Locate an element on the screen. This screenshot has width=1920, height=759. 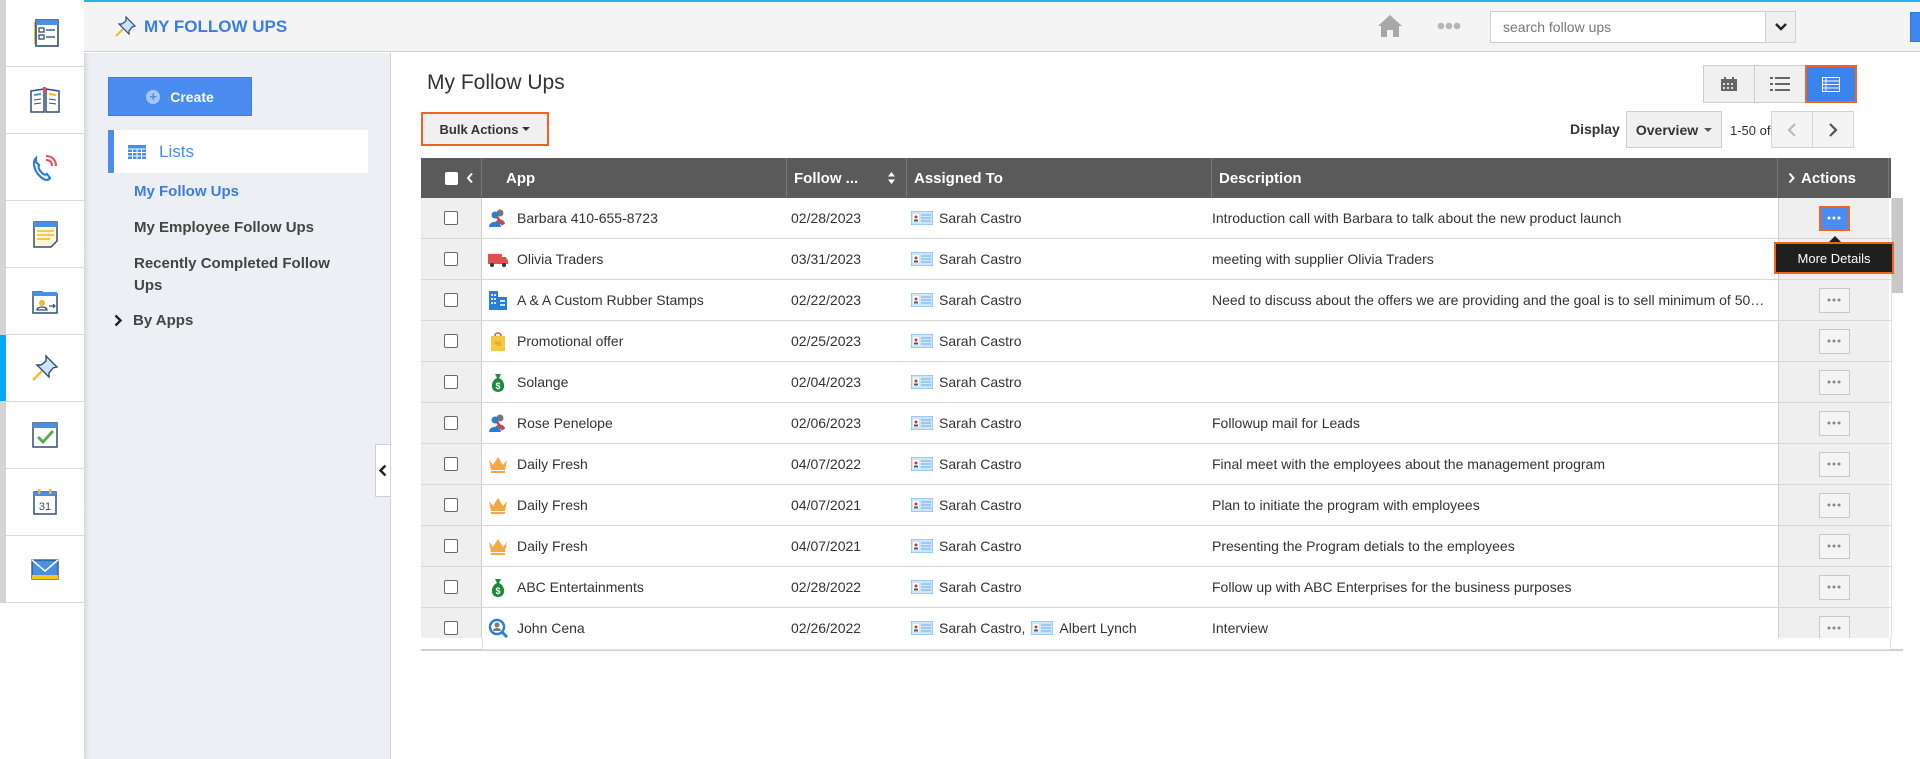
rail-item-forms is located at coordinates (45, 33).